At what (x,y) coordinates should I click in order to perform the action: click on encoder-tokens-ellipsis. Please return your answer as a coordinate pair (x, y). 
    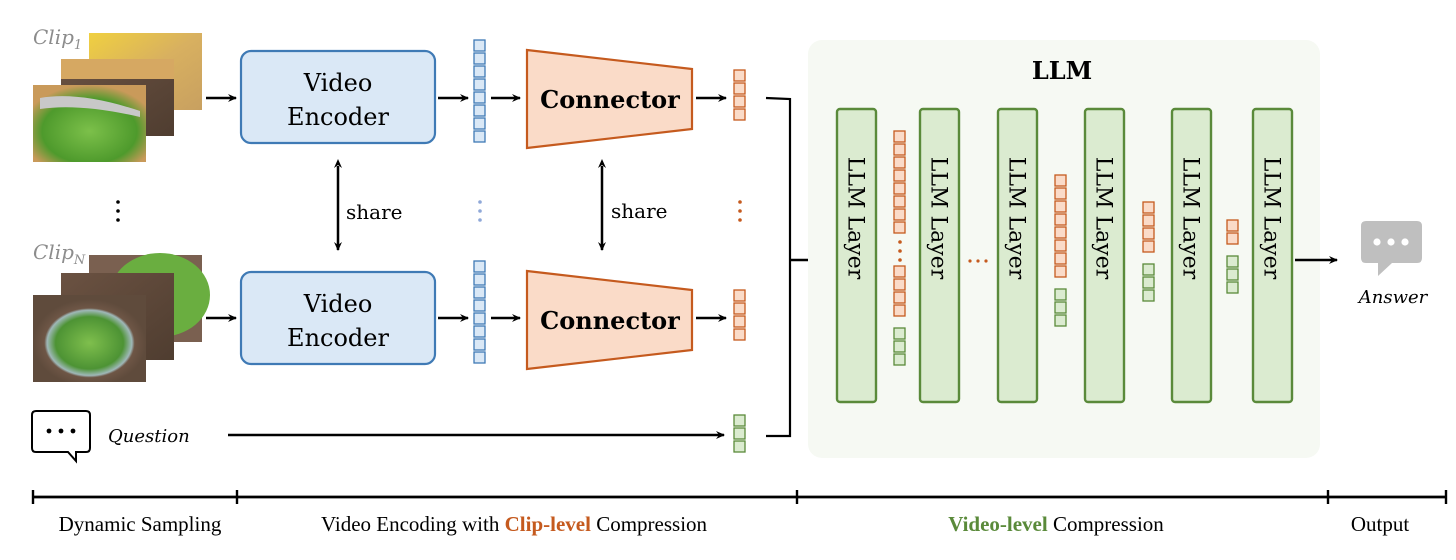
    Looking at the image, I should click on (480, 211).